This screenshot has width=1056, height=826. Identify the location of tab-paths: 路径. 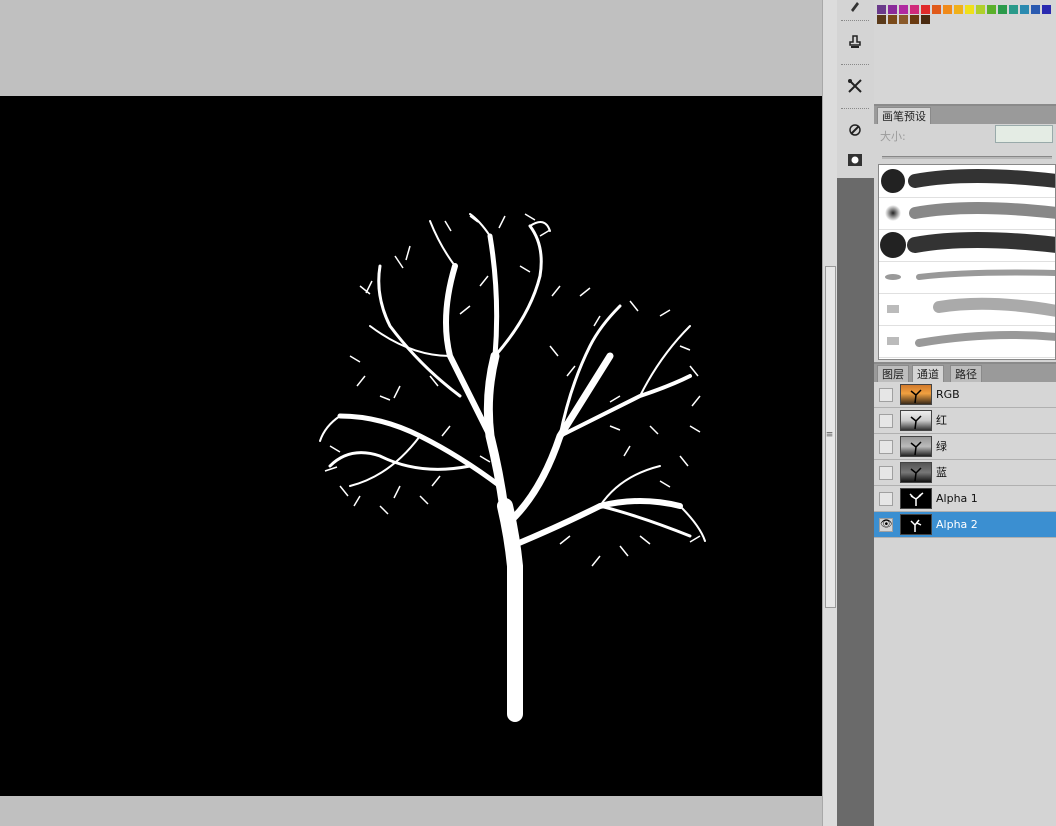
(966, 373).